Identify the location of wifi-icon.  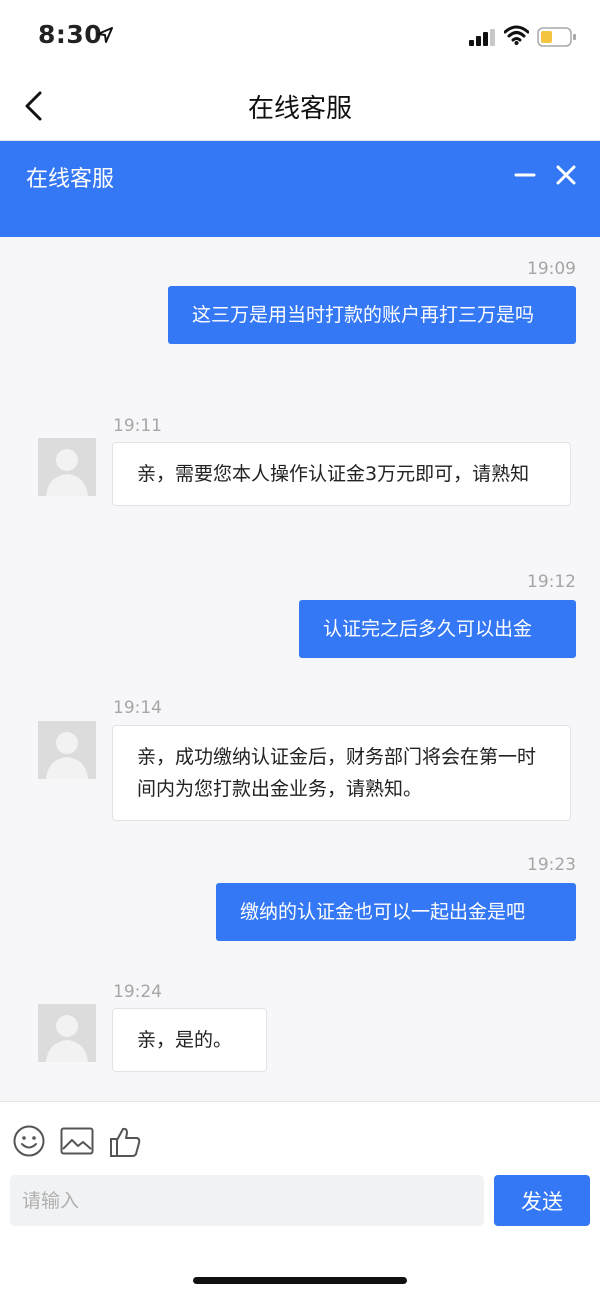
(516, 35).